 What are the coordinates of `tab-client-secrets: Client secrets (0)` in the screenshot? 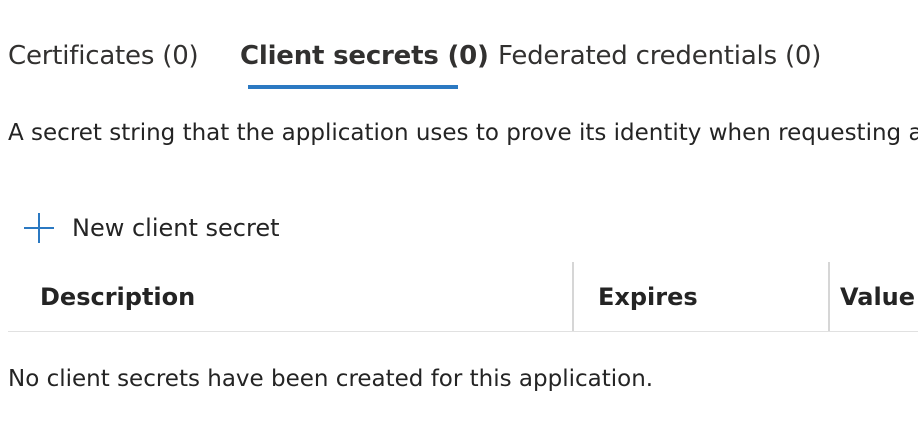 It's located at (364, 56).